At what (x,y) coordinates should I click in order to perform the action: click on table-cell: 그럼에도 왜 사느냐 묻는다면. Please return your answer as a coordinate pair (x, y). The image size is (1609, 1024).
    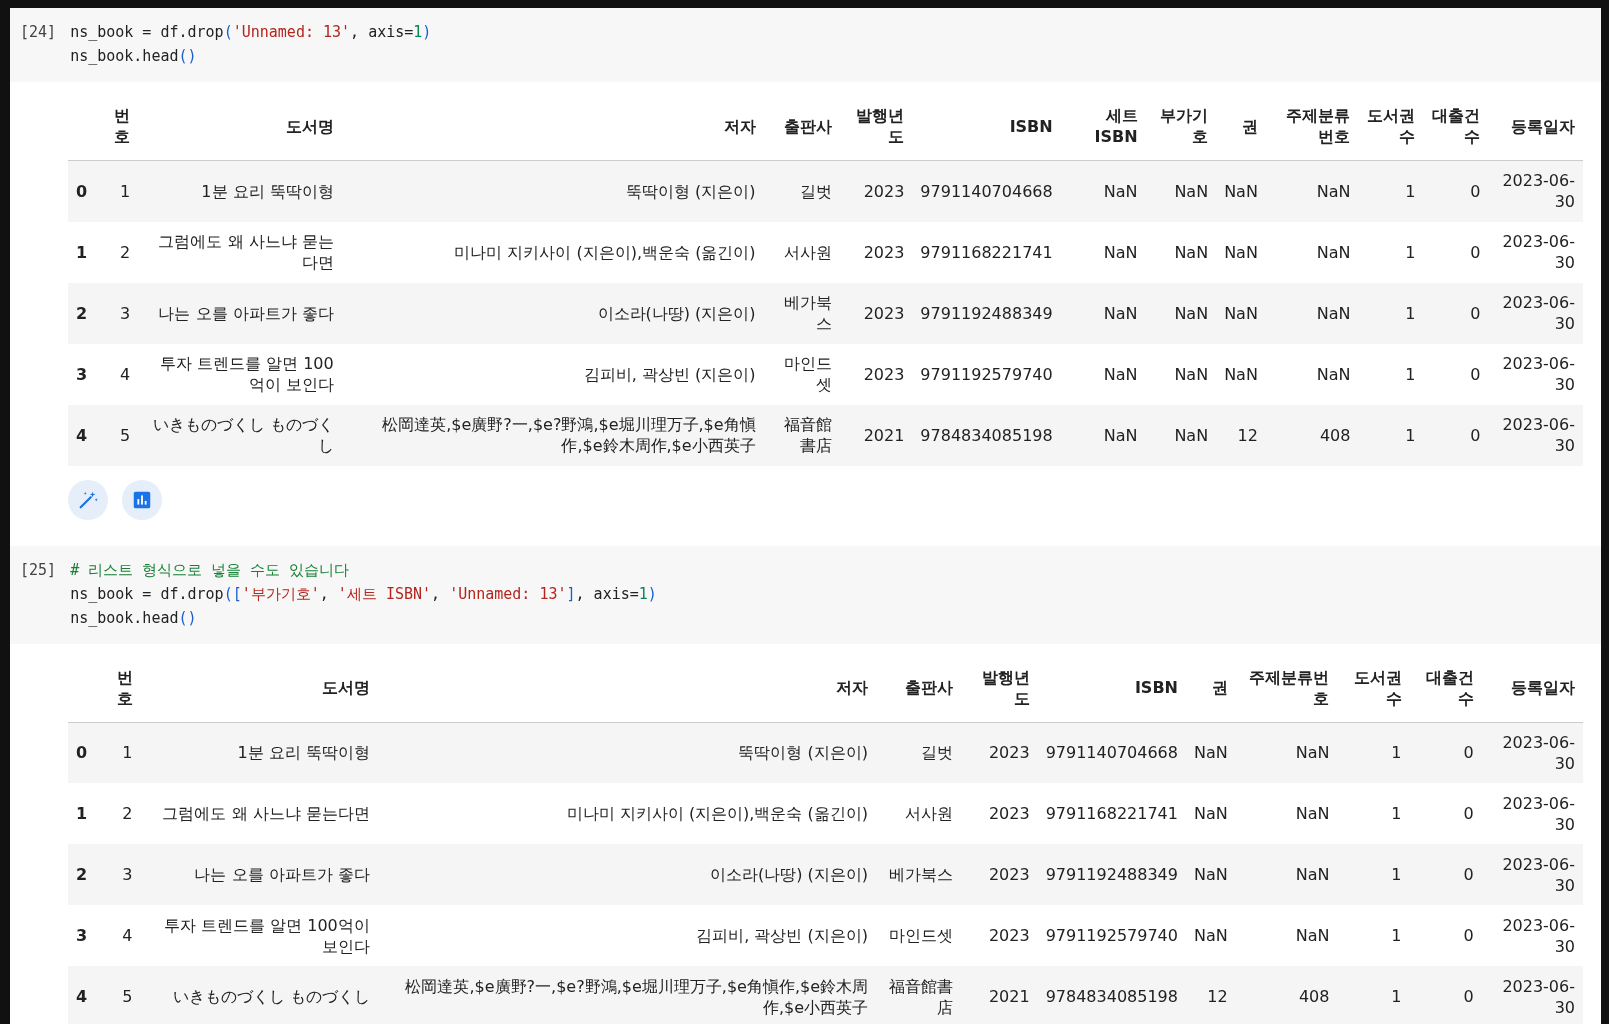
    Looking at the image, I should click on (259, 813).